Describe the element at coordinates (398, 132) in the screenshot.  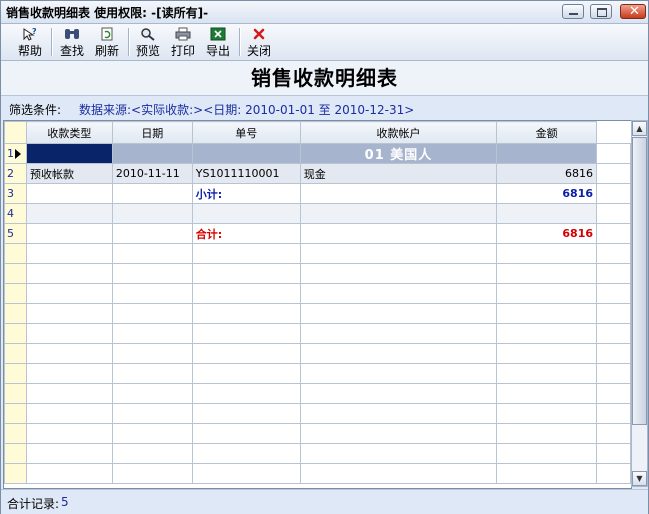
I see `column-header-account: 收款帐户` at that location.